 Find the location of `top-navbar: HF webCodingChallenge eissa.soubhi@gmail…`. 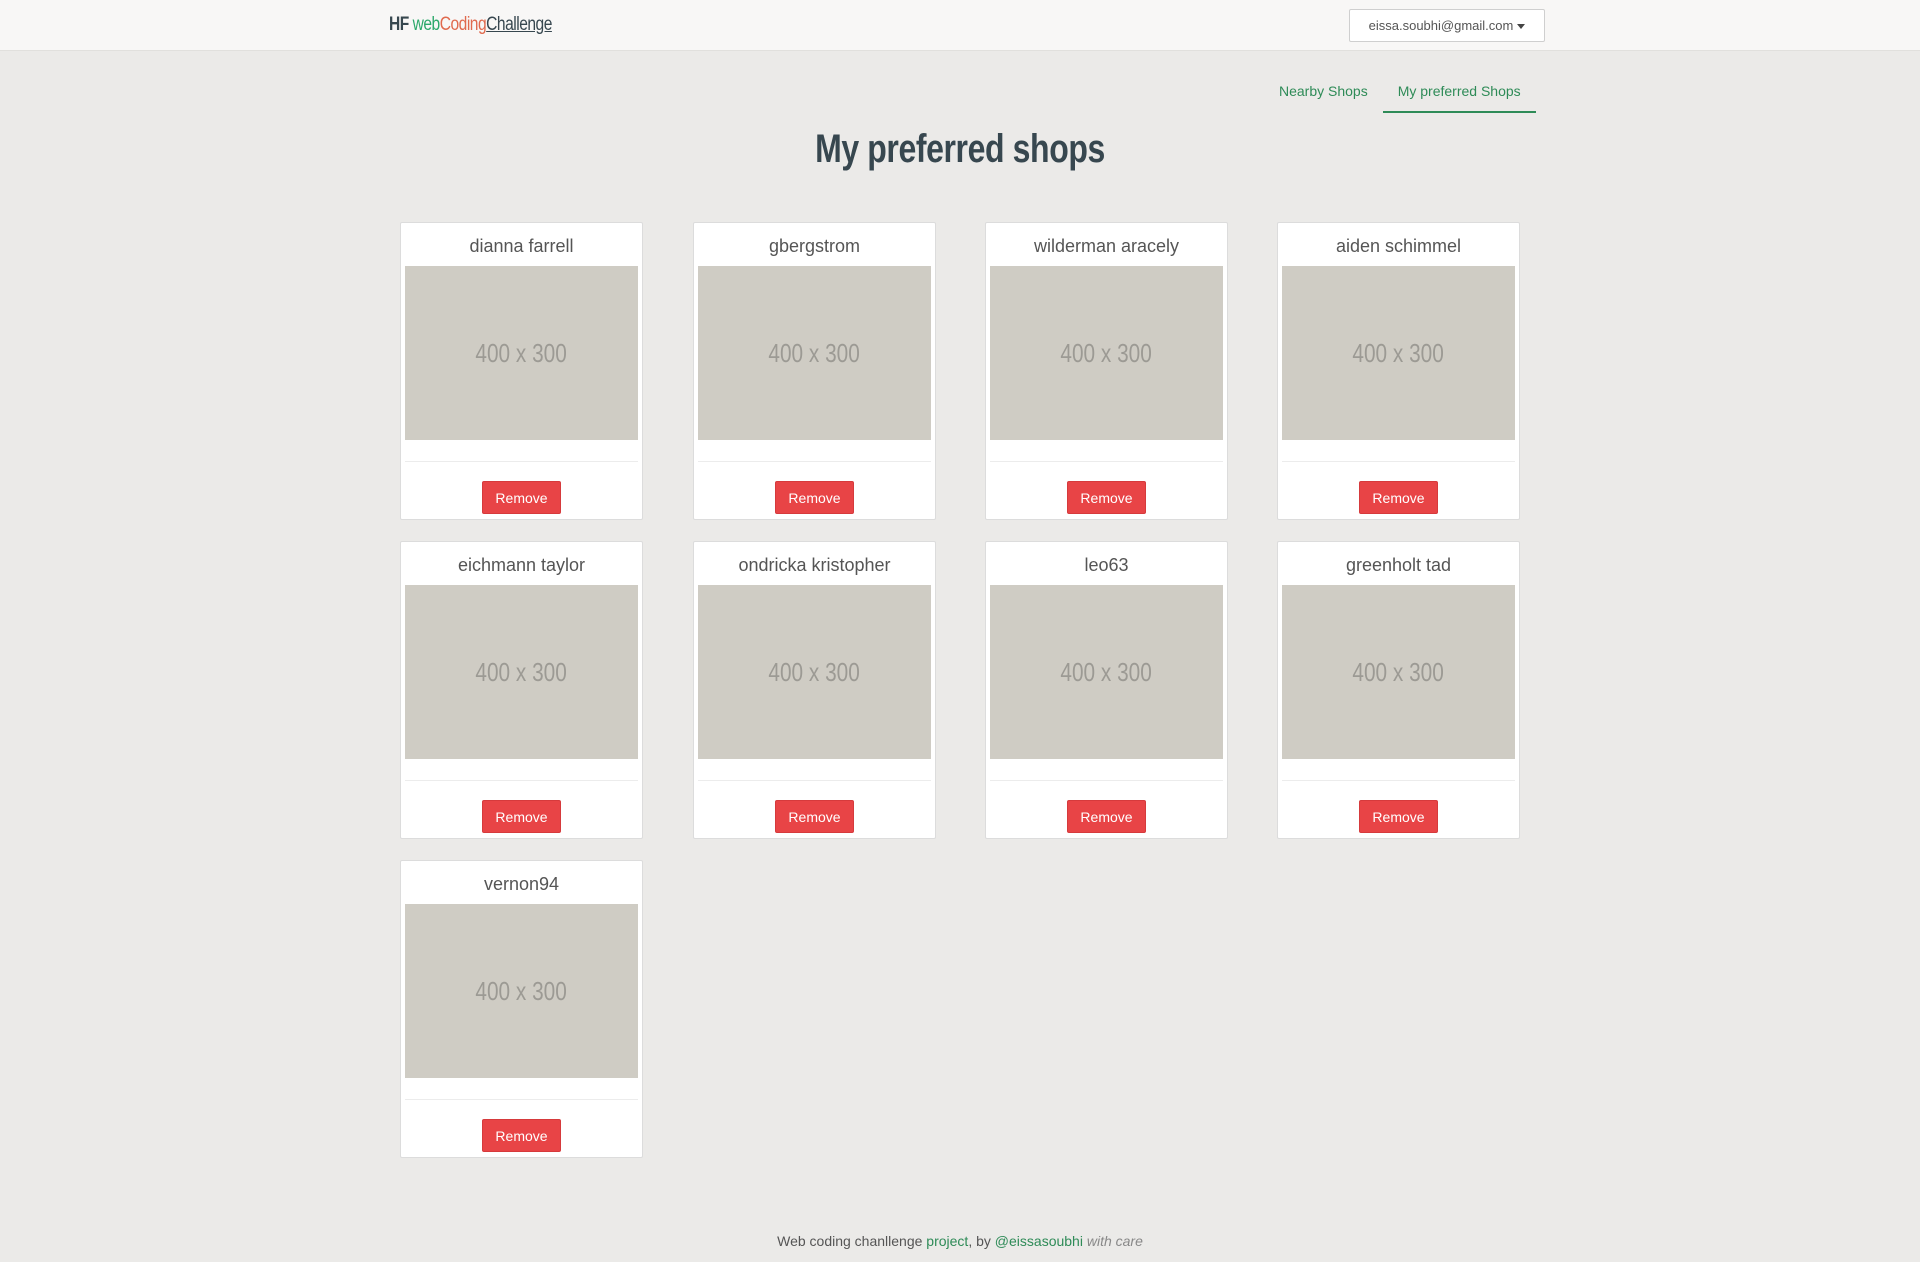

top-navbar: HF webCodingChallenge eissa.soubhi@gmail… is located at coordinates (960, 25).